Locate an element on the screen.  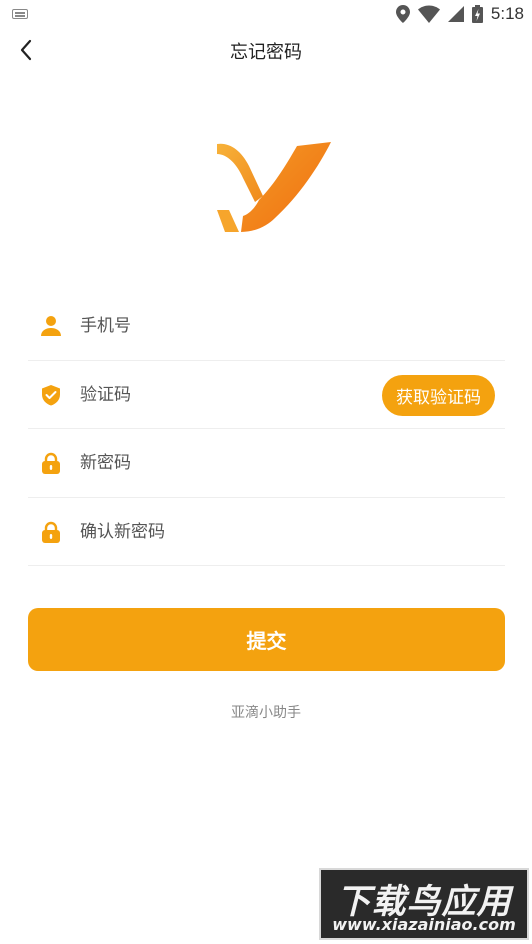
watermark-url: www.xiazainiao.com is located at coordinates (424, 924).